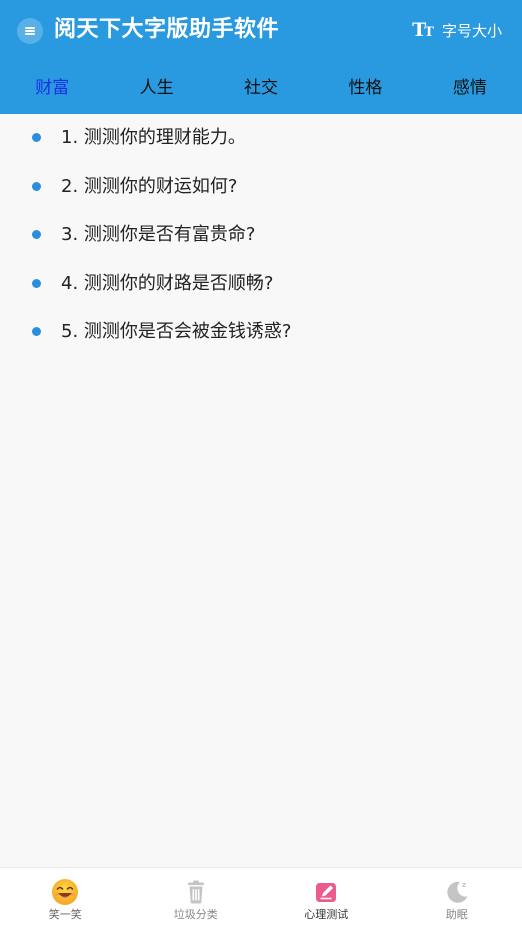 The image size is (522, 930). What do you see at coordinates (422, 31) in the screenshot?
I see `text-size-icon: TT` at bounding box center [422, 31].